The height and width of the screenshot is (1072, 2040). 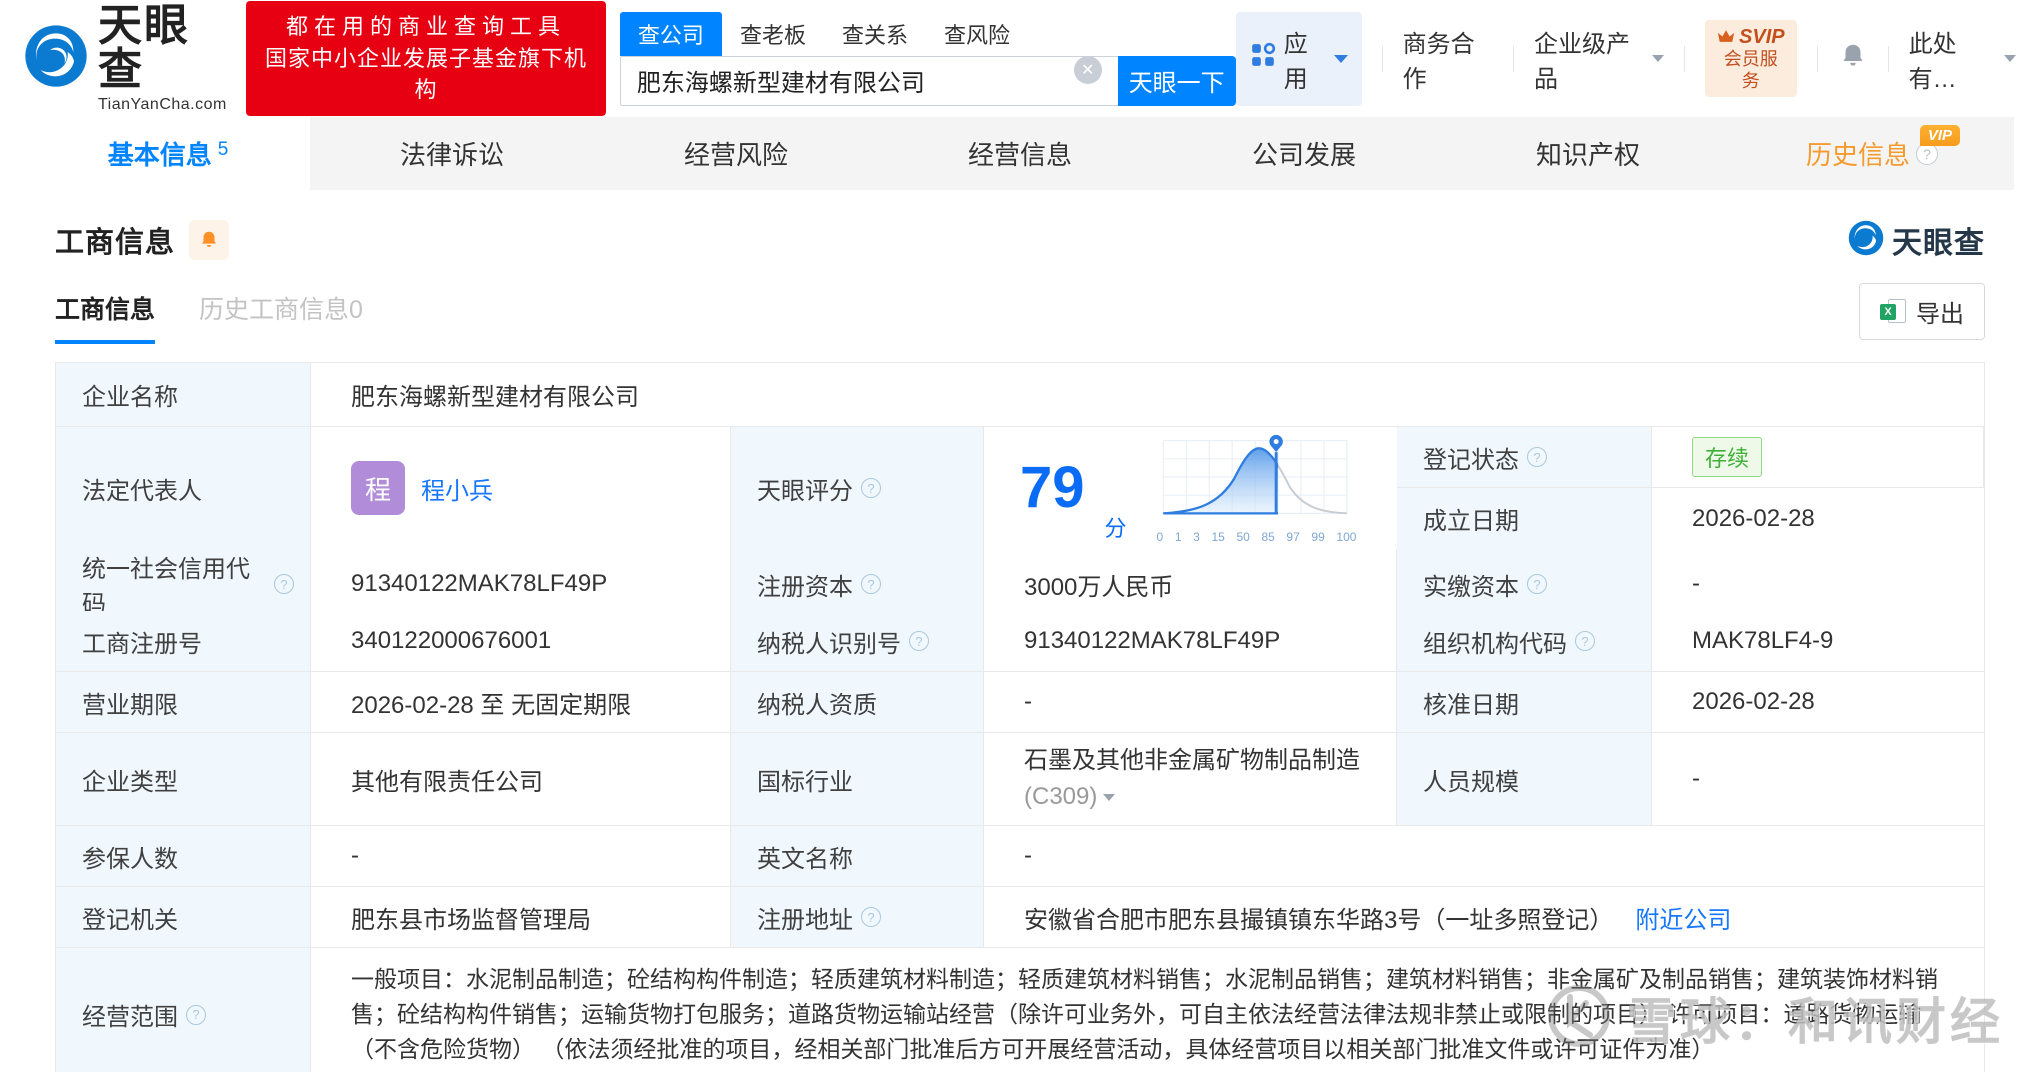 I want to click on field-label: 英文名称, so click(x=857, y=856).